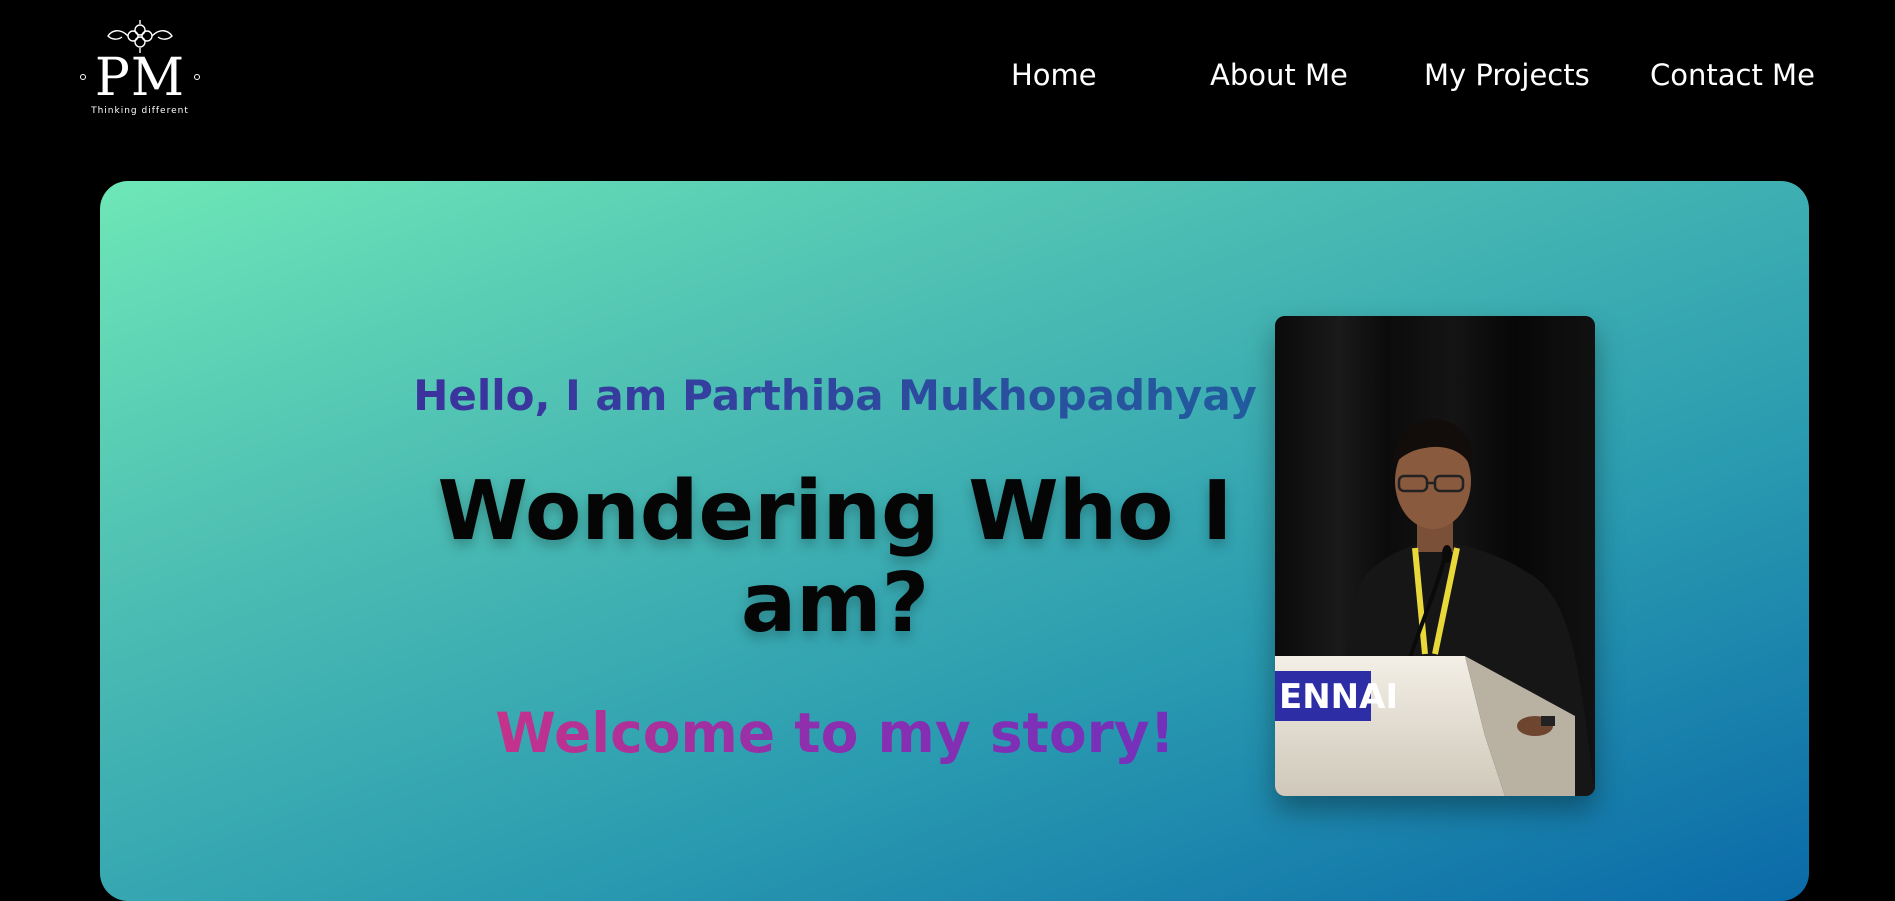 This screenshot has width=1895, height=901. I want to click on hero-tagline: Welcome to my story!, so click(835, 733).